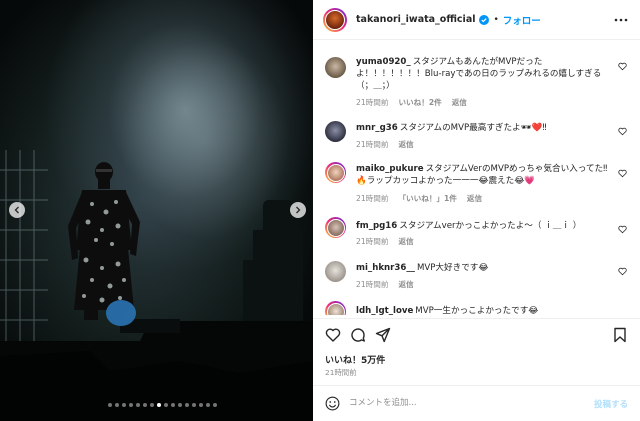 This screenshot has width=640, height=421. Describe the element at coordinates (522, 20) in the screenshot. I see `follow-button: フォロー` at that location.